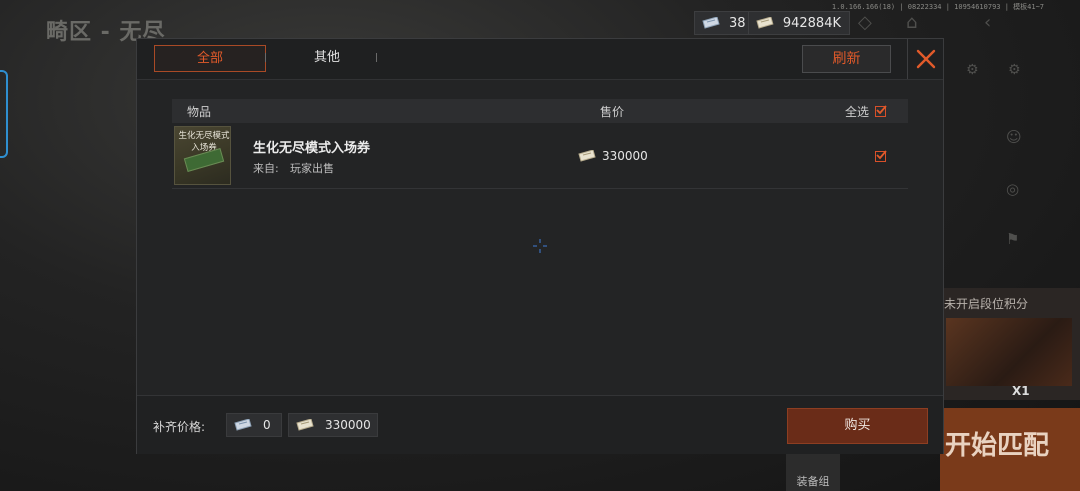  I want to click on item-source-label: 来自:, so click(266, 168).